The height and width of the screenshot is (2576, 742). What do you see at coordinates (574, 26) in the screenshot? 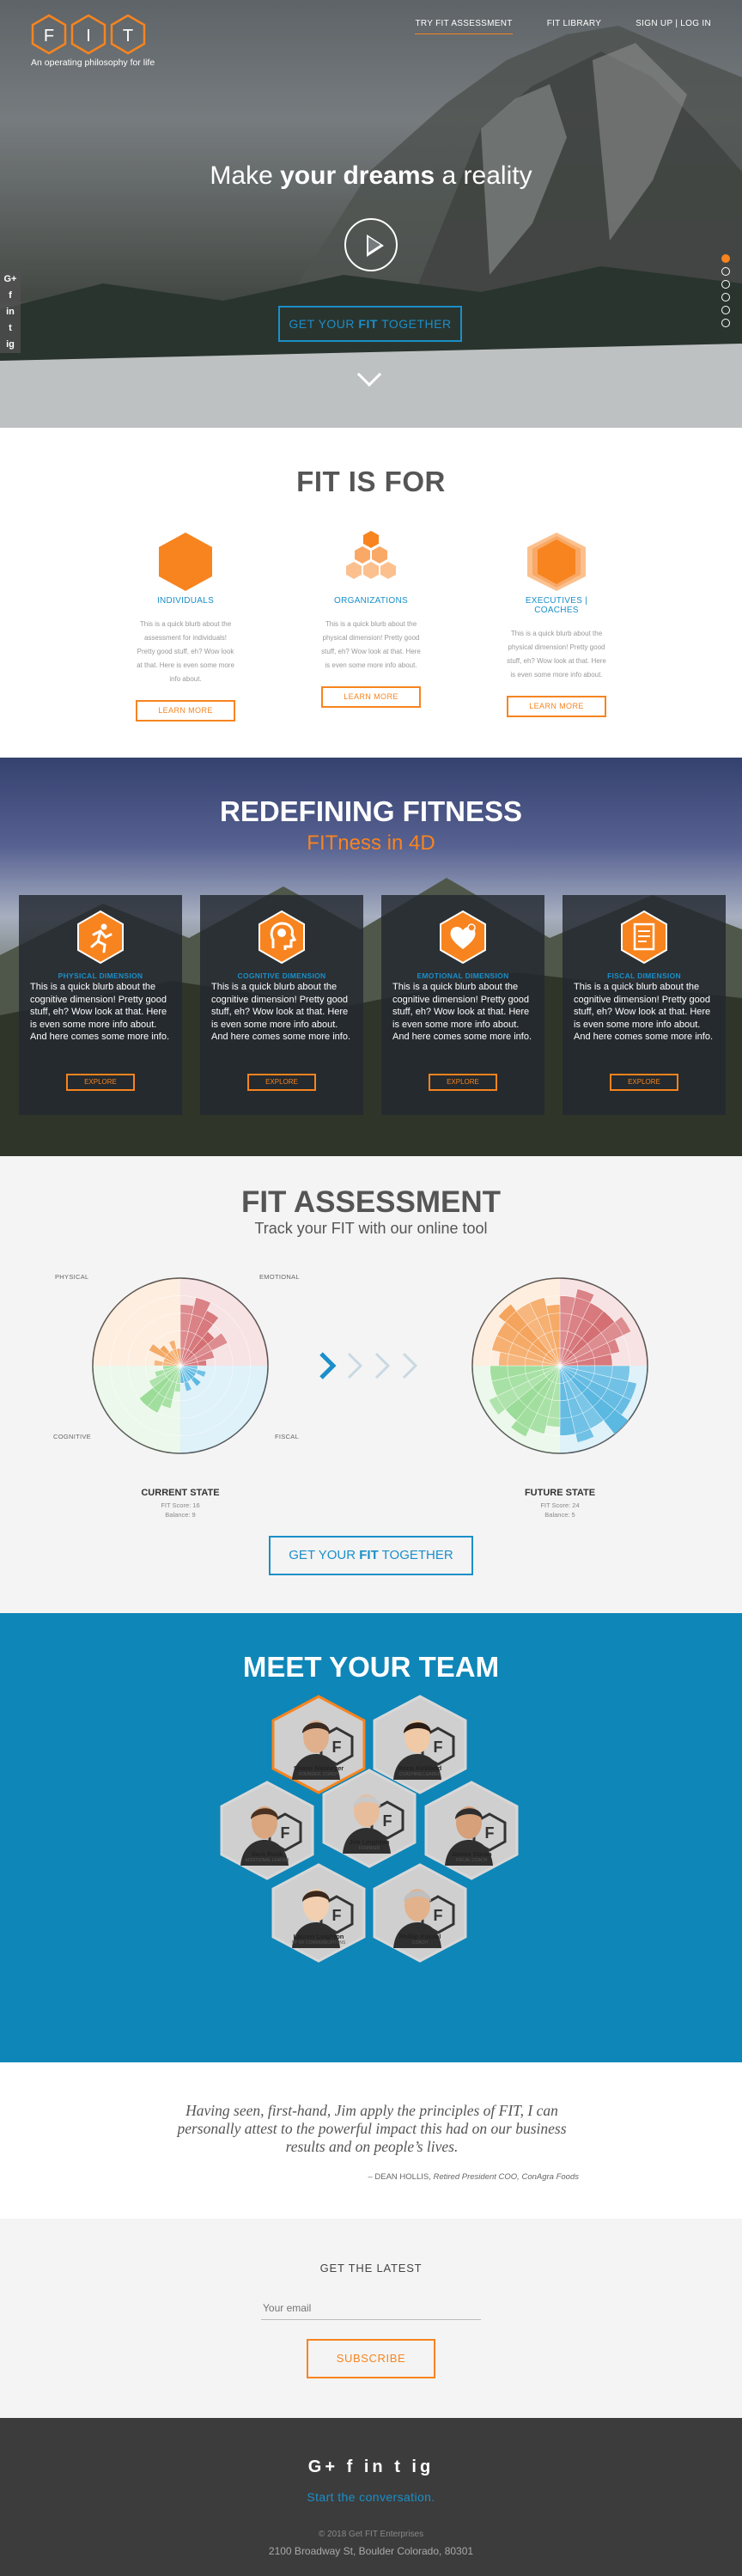
I see `nav-fit-library: FIT LIBRARY` at bounding box center [574, 26].